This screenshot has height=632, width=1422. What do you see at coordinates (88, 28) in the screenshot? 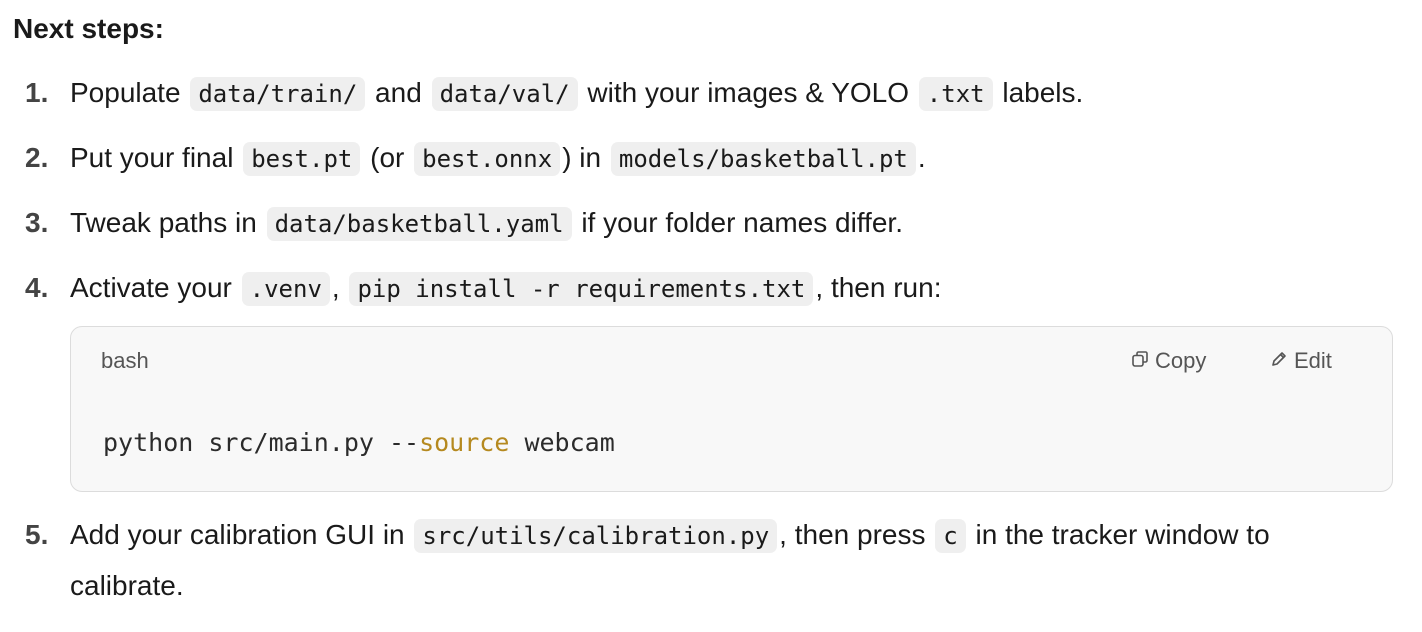
I see `section-heading: Next steps:` at bounding box center [88, 28].